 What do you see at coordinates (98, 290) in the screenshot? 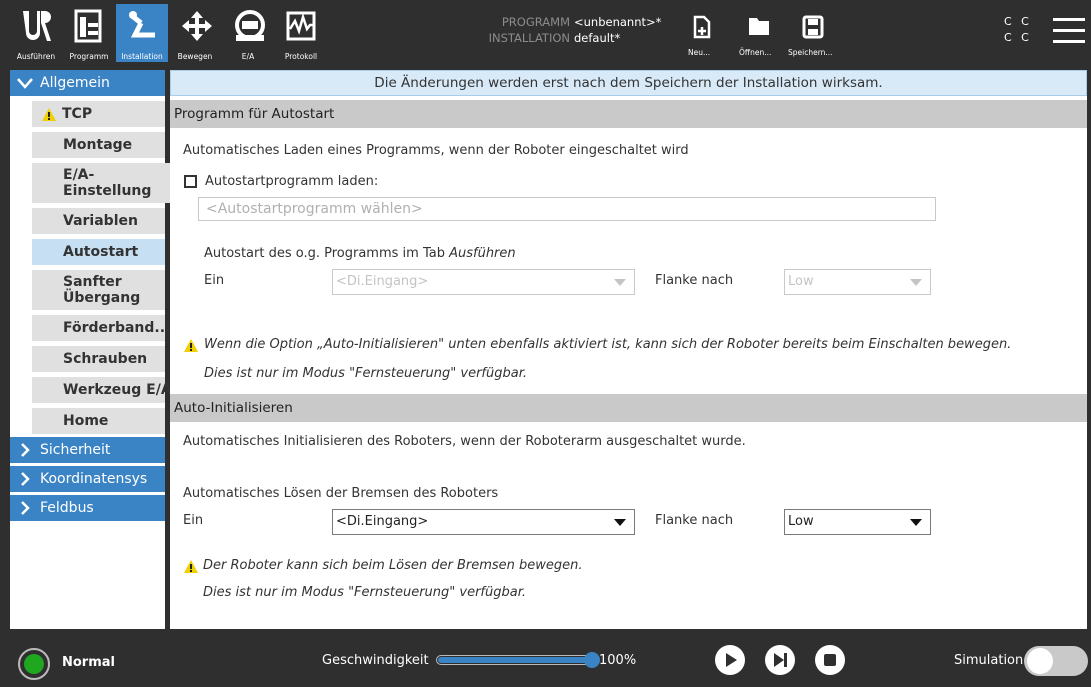
I see `sidebar-item-smooth-transition: Sanfter Übergang` at bounding box center [98, 290].